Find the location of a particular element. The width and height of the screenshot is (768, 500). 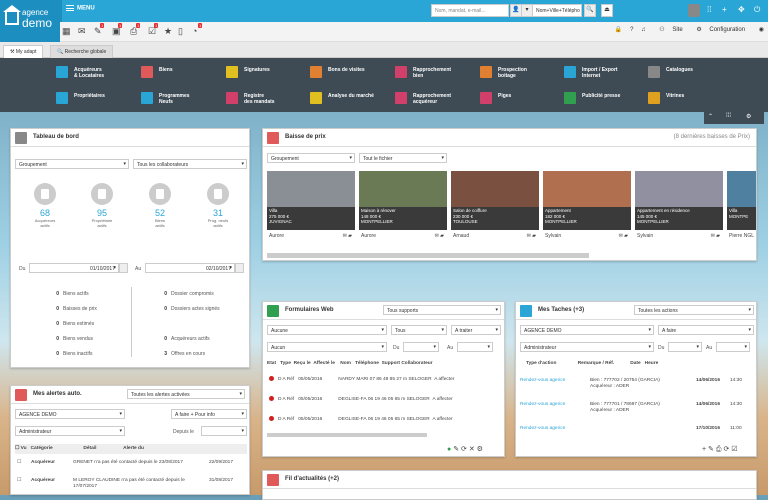

form-filter-2: Tous is located at coordinates (419, 330).